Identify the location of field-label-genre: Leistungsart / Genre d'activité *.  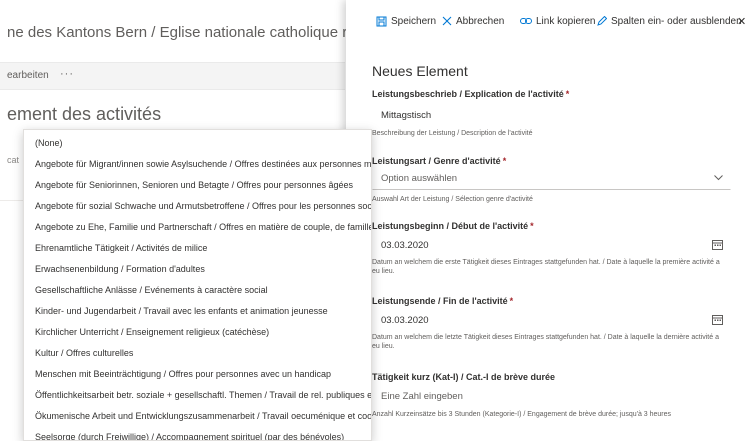
(439, 161).